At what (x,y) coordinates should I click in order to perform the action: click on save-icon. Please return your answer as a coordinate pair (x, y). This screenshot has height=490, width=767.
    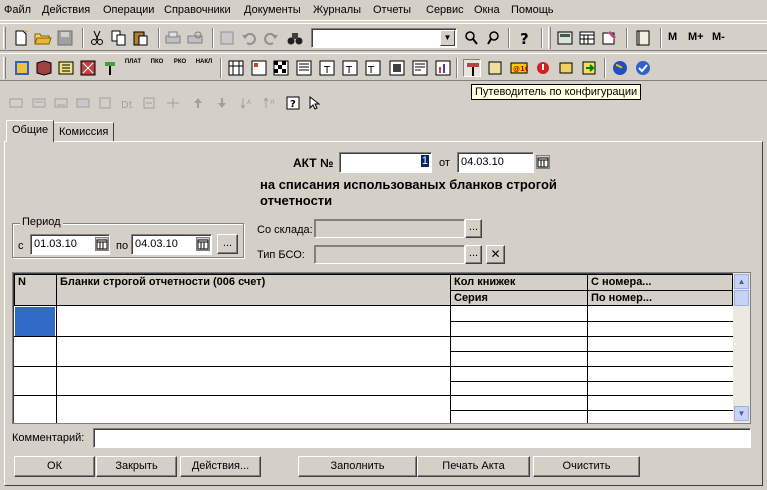
    Looking at the image, I should click on (65, 38).